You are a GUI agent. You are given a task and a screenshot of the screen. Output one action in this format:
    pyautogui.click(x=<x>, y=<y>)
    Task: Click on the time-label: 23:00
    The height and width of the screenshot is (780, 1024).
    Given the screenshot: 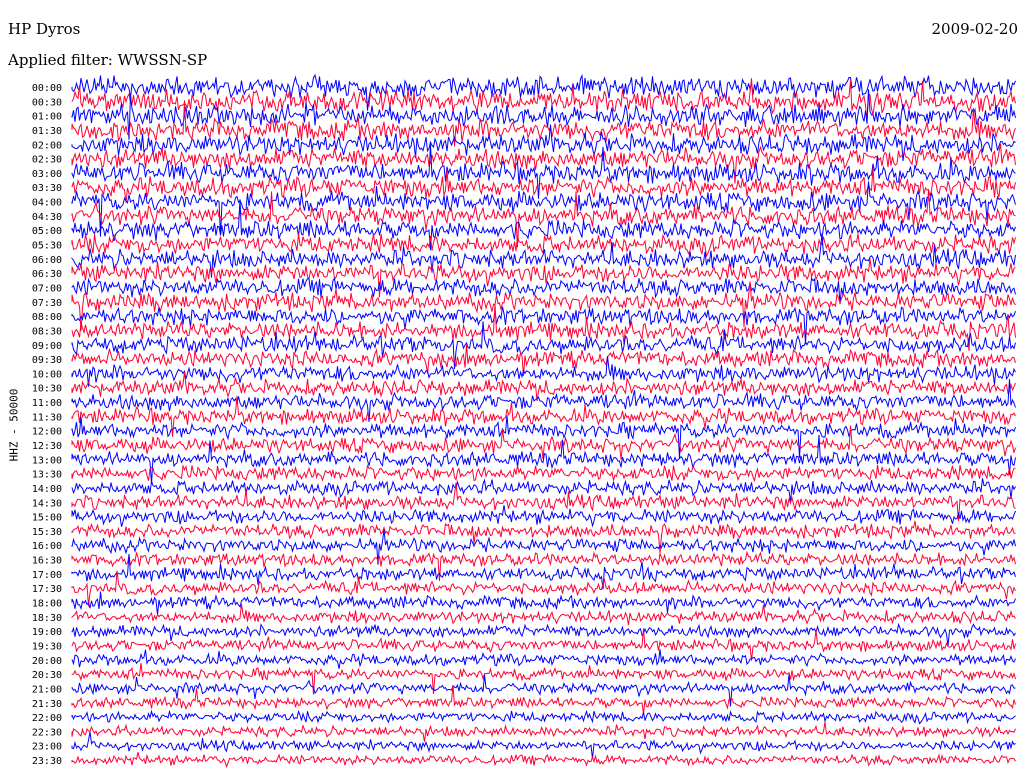 What is the action you would take?
    pyautogui.click(x=47, y=747)
    